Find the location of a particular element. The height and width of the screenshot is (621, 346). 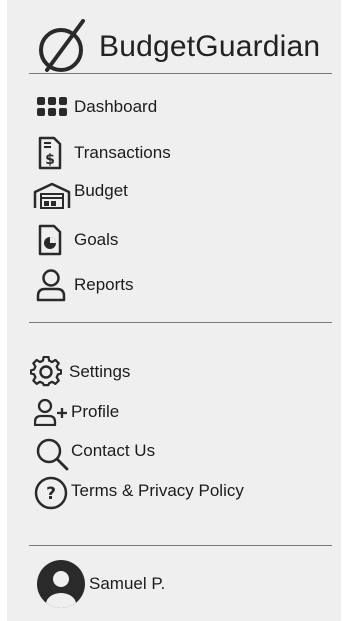

nav-label: Transactions is located at coordinates (122, 152).